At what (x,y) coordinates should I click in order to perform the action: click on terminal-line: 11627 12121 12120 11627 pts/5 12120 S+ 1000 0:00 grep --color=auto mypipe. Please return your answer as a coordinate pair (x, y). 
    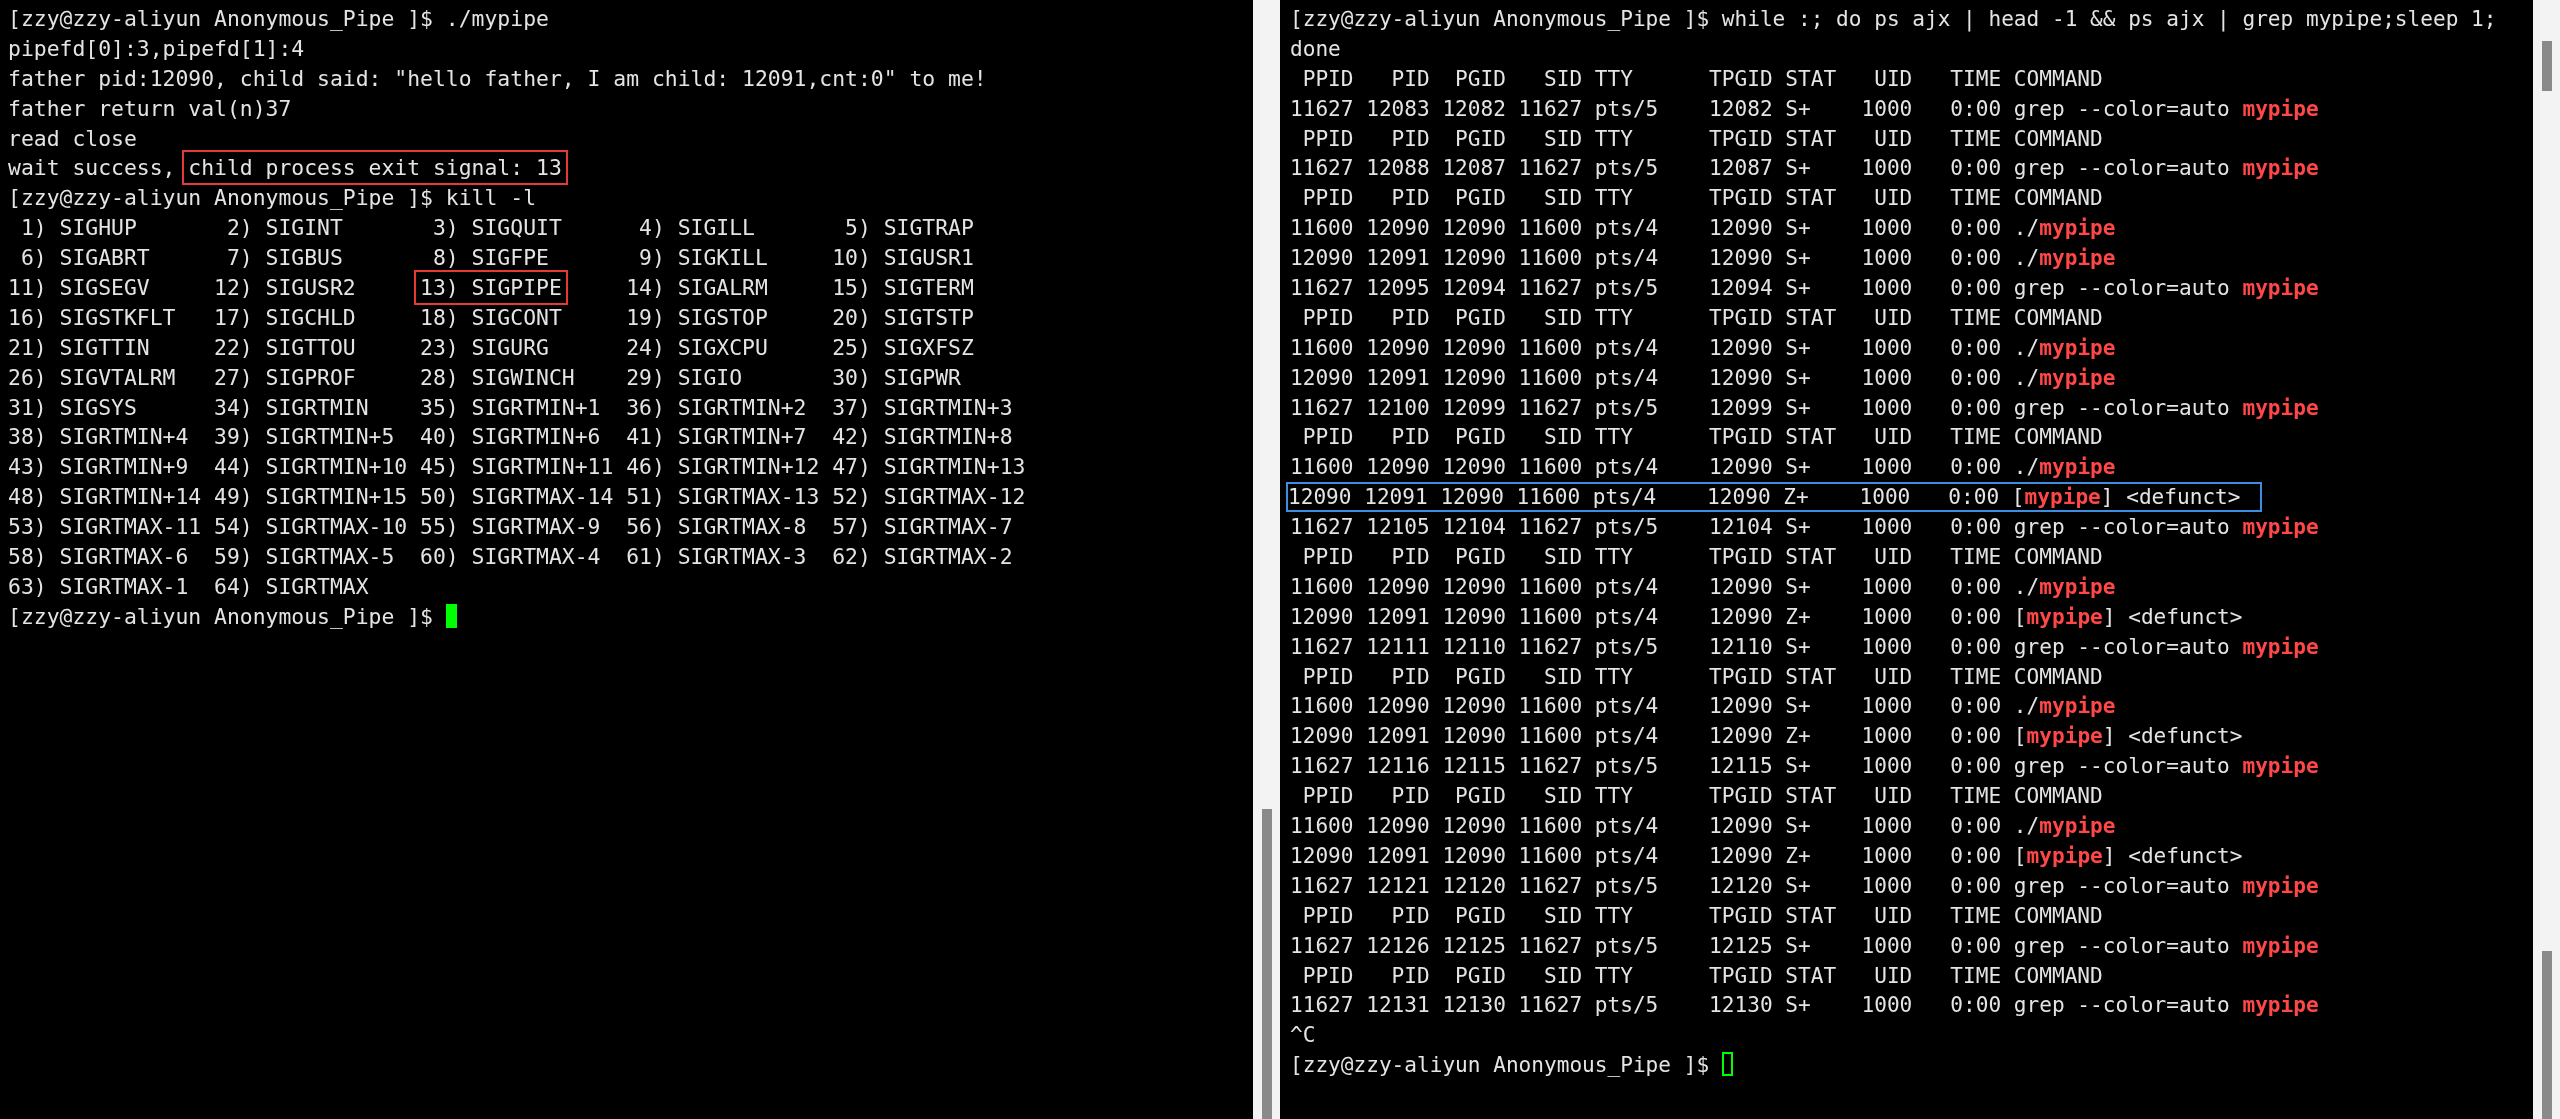
    Looking at the image, I should click on (1804, 885).